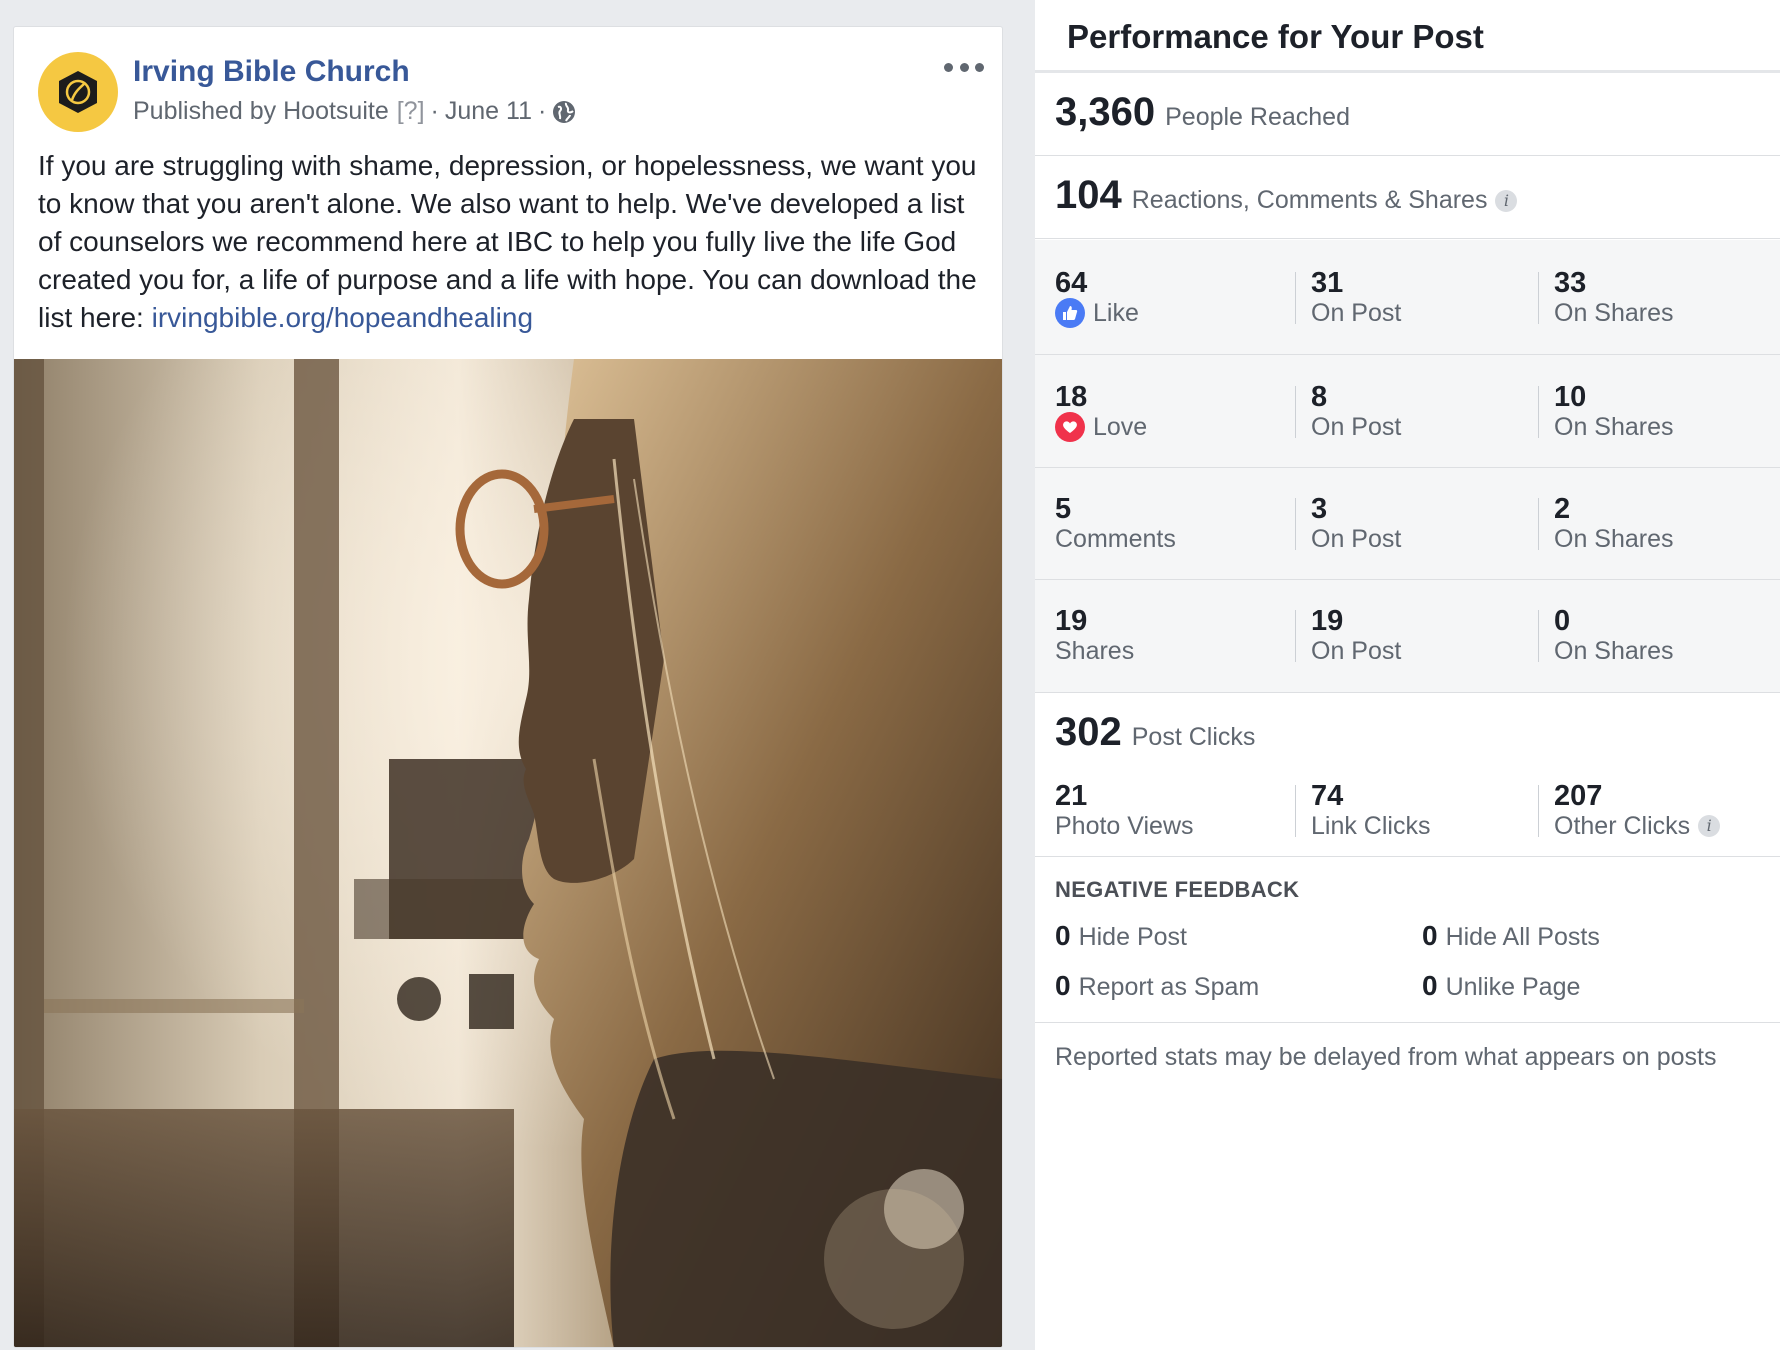 This screenshot has height=1350, width=1780. I want to click on comments-on-shares-label: On Shares, so click(1614, 539).